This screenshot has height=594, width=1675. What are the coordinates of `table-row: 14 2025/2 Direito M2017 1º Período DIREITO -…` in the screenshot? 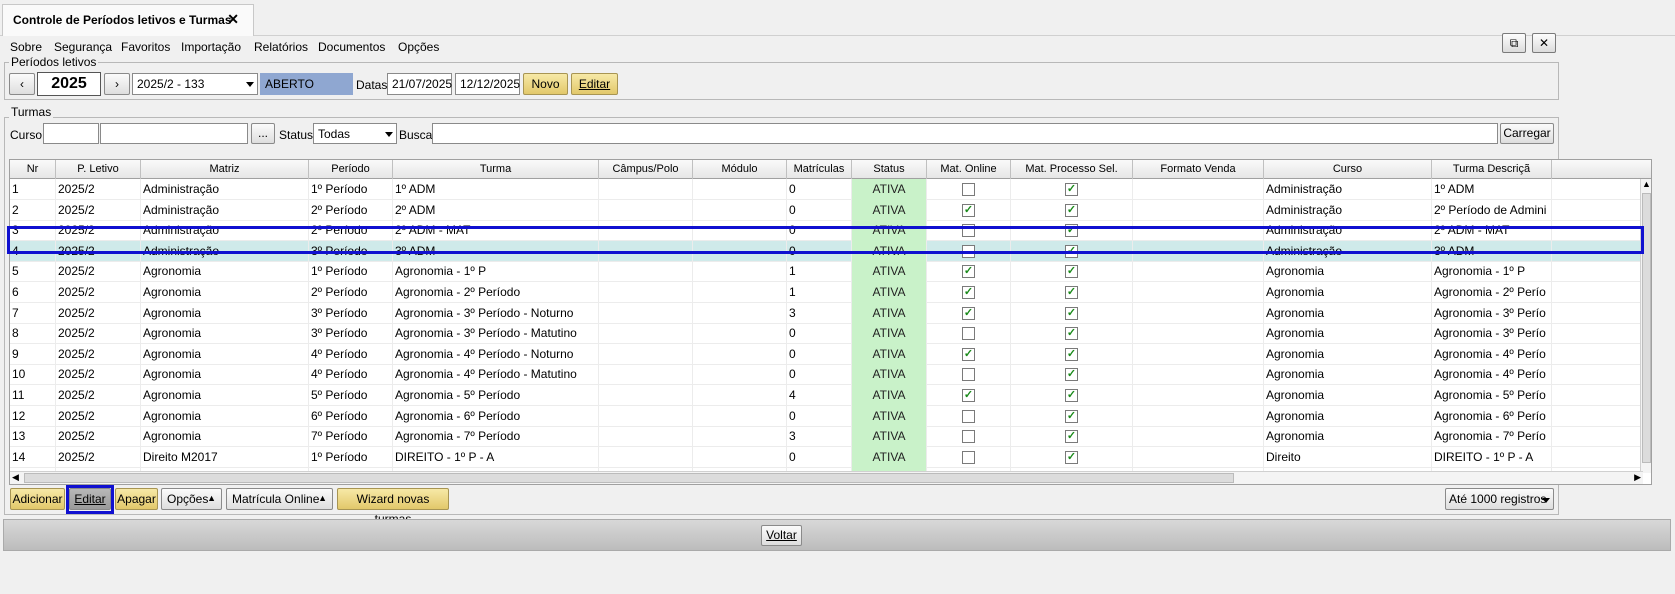 It's located at (826, 457).